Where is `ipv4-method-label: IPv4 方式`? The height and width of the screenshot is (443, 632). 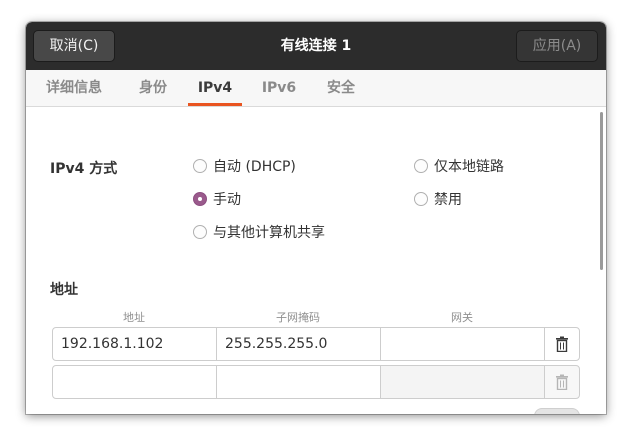 ipv4-method-label: IPv4 方式 is located at coordinates (84, 169).